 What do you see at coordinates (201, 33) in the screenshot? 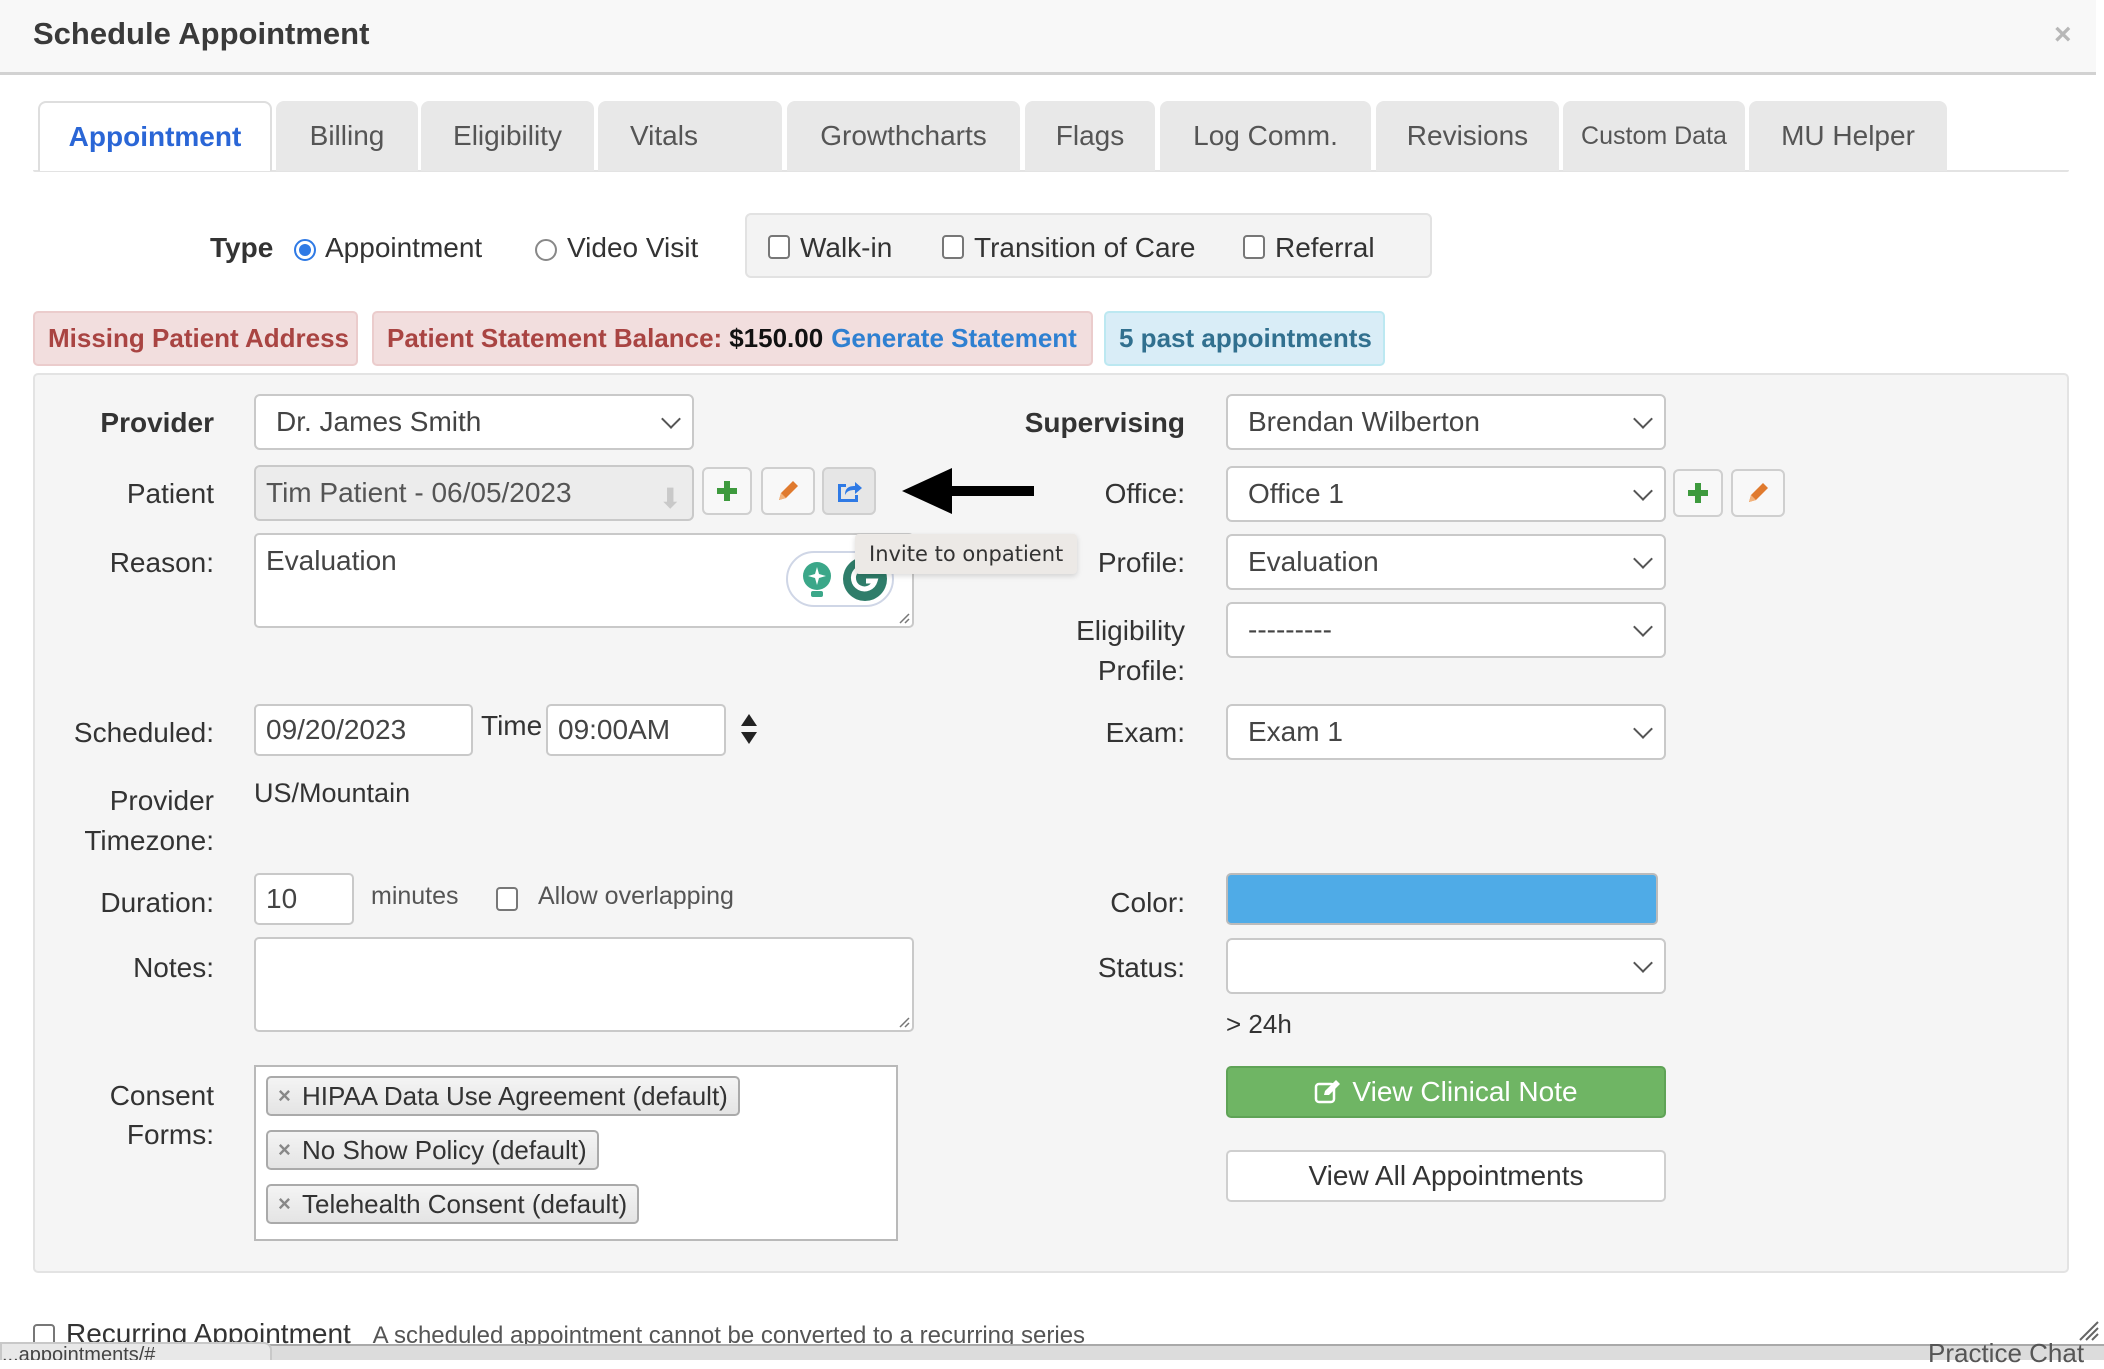
I see `modal-title: Schedule Appointment` at bounding box center [201, 33].